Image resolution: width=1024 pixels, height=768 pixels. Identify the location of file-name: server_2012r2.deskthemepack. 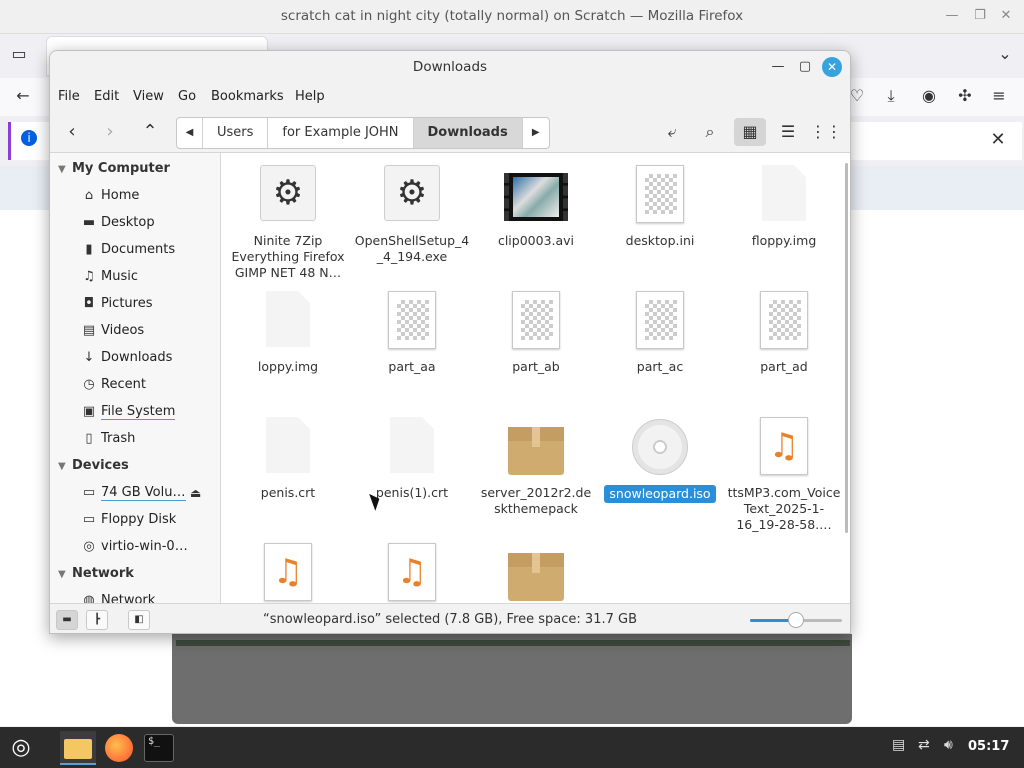
(536, 500).